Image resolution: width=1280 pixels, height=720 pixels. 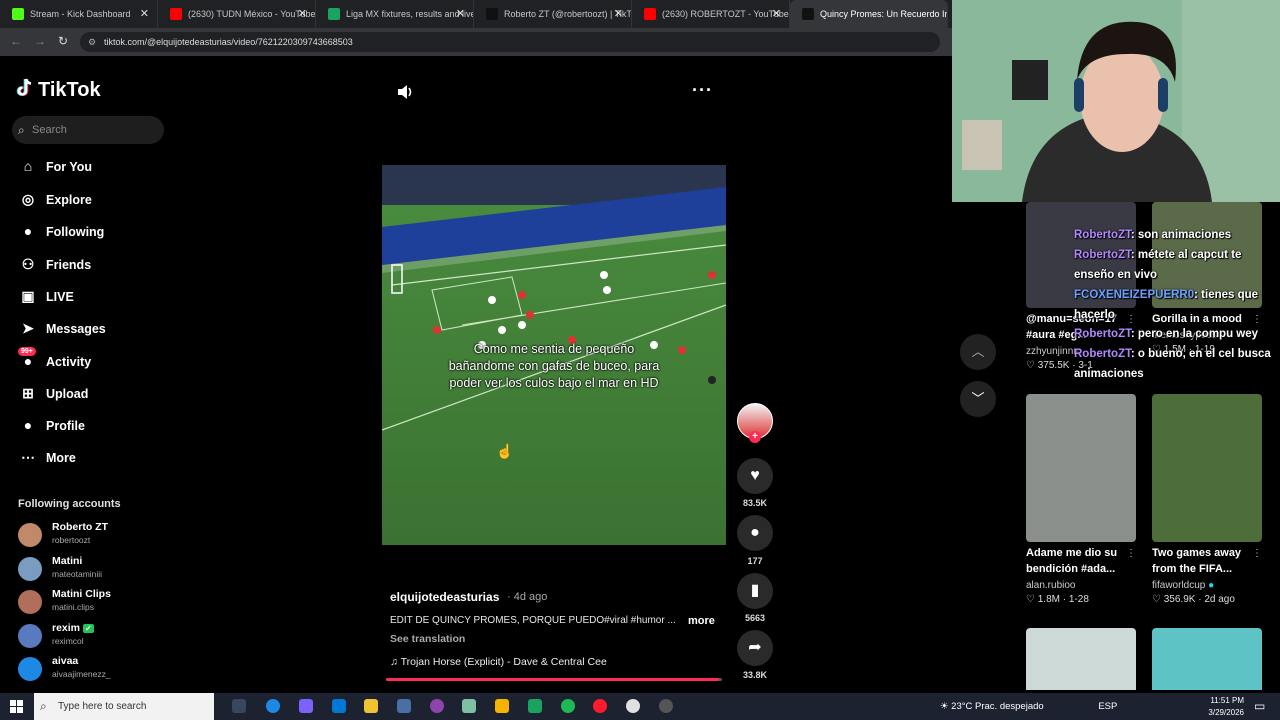 I want to click on follow-plus-icon: +, so click(x=755, y=437).